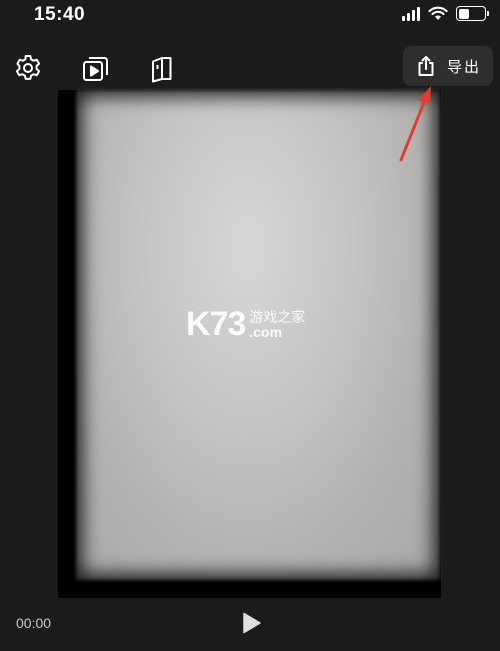 The height and width of the screenshot is (651, 500). Describe the element at coordinates (438, 13) in the screenshot. I see `wifi-icon` at that location.